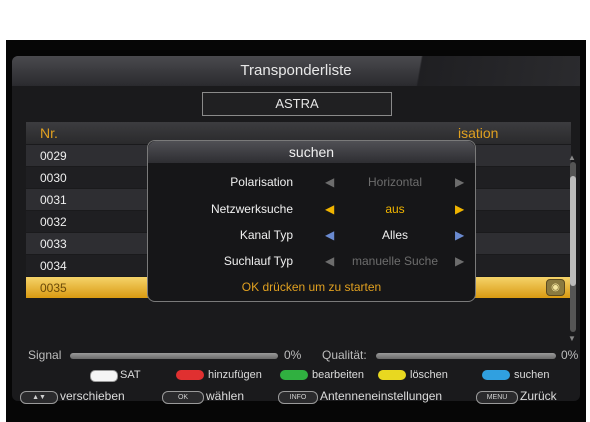 The height and width of the screenshot is (422, 590). What do you see at coordinates (497, 397) in the screenshot?
I see `menu-key-icon: MENU` at bounding box center [497, 397].